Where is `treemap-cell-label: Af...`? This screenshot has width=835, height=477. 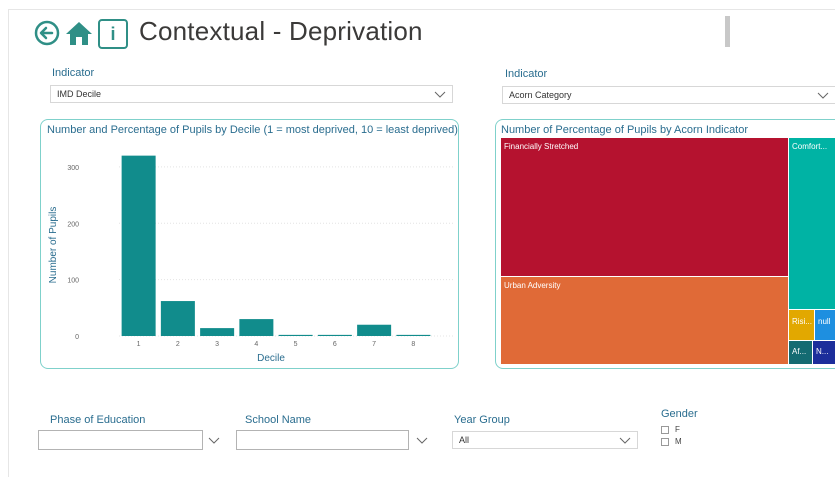
treemap-cell-label: Af... is located at coordinates (799, 351).